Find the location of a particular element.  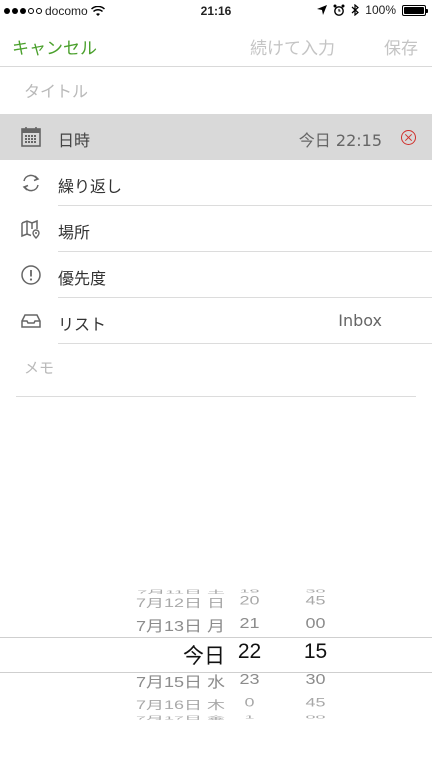

cancel-button: キャンセル is located at coordinates (54, 46).